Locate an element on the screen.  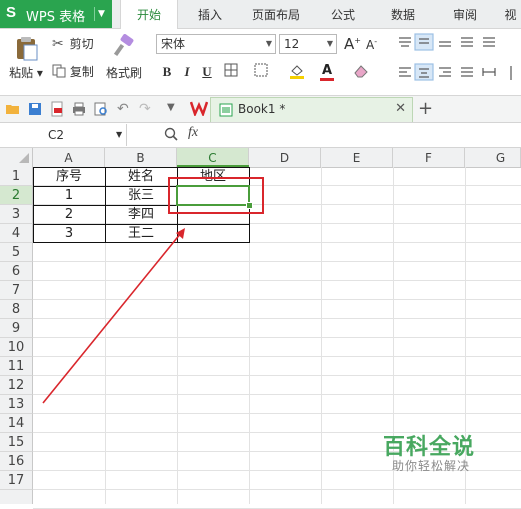
row-header-3: 3 is located at coordinates (16, 214).